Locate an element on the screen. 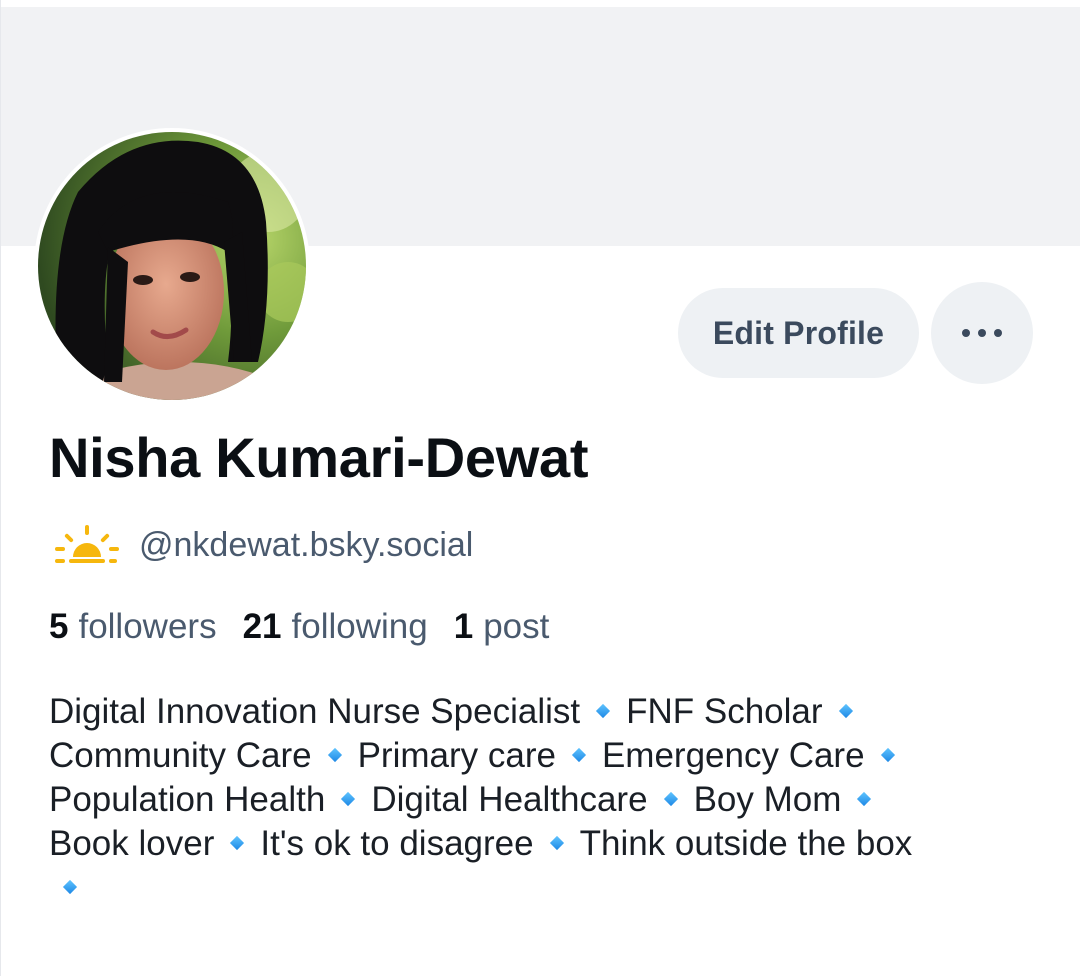  edit-profile-label: Edit Profile is located at coordinates (798, 332).